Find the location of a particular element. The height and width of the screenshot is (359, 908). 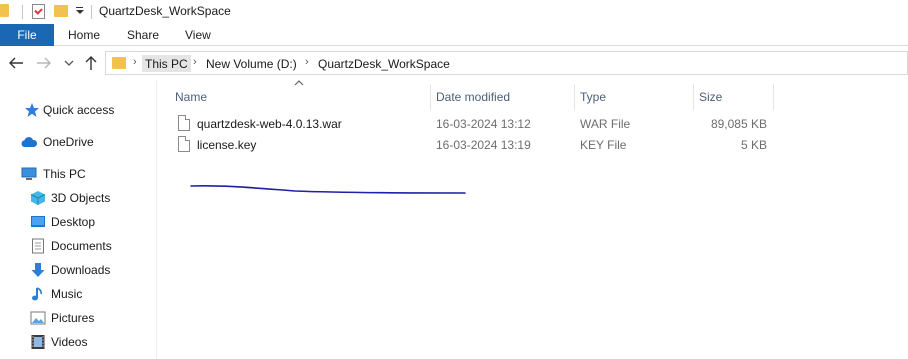

file-name: quartzdesk-web-4.0.13.war is located at coordinates (269, 123).